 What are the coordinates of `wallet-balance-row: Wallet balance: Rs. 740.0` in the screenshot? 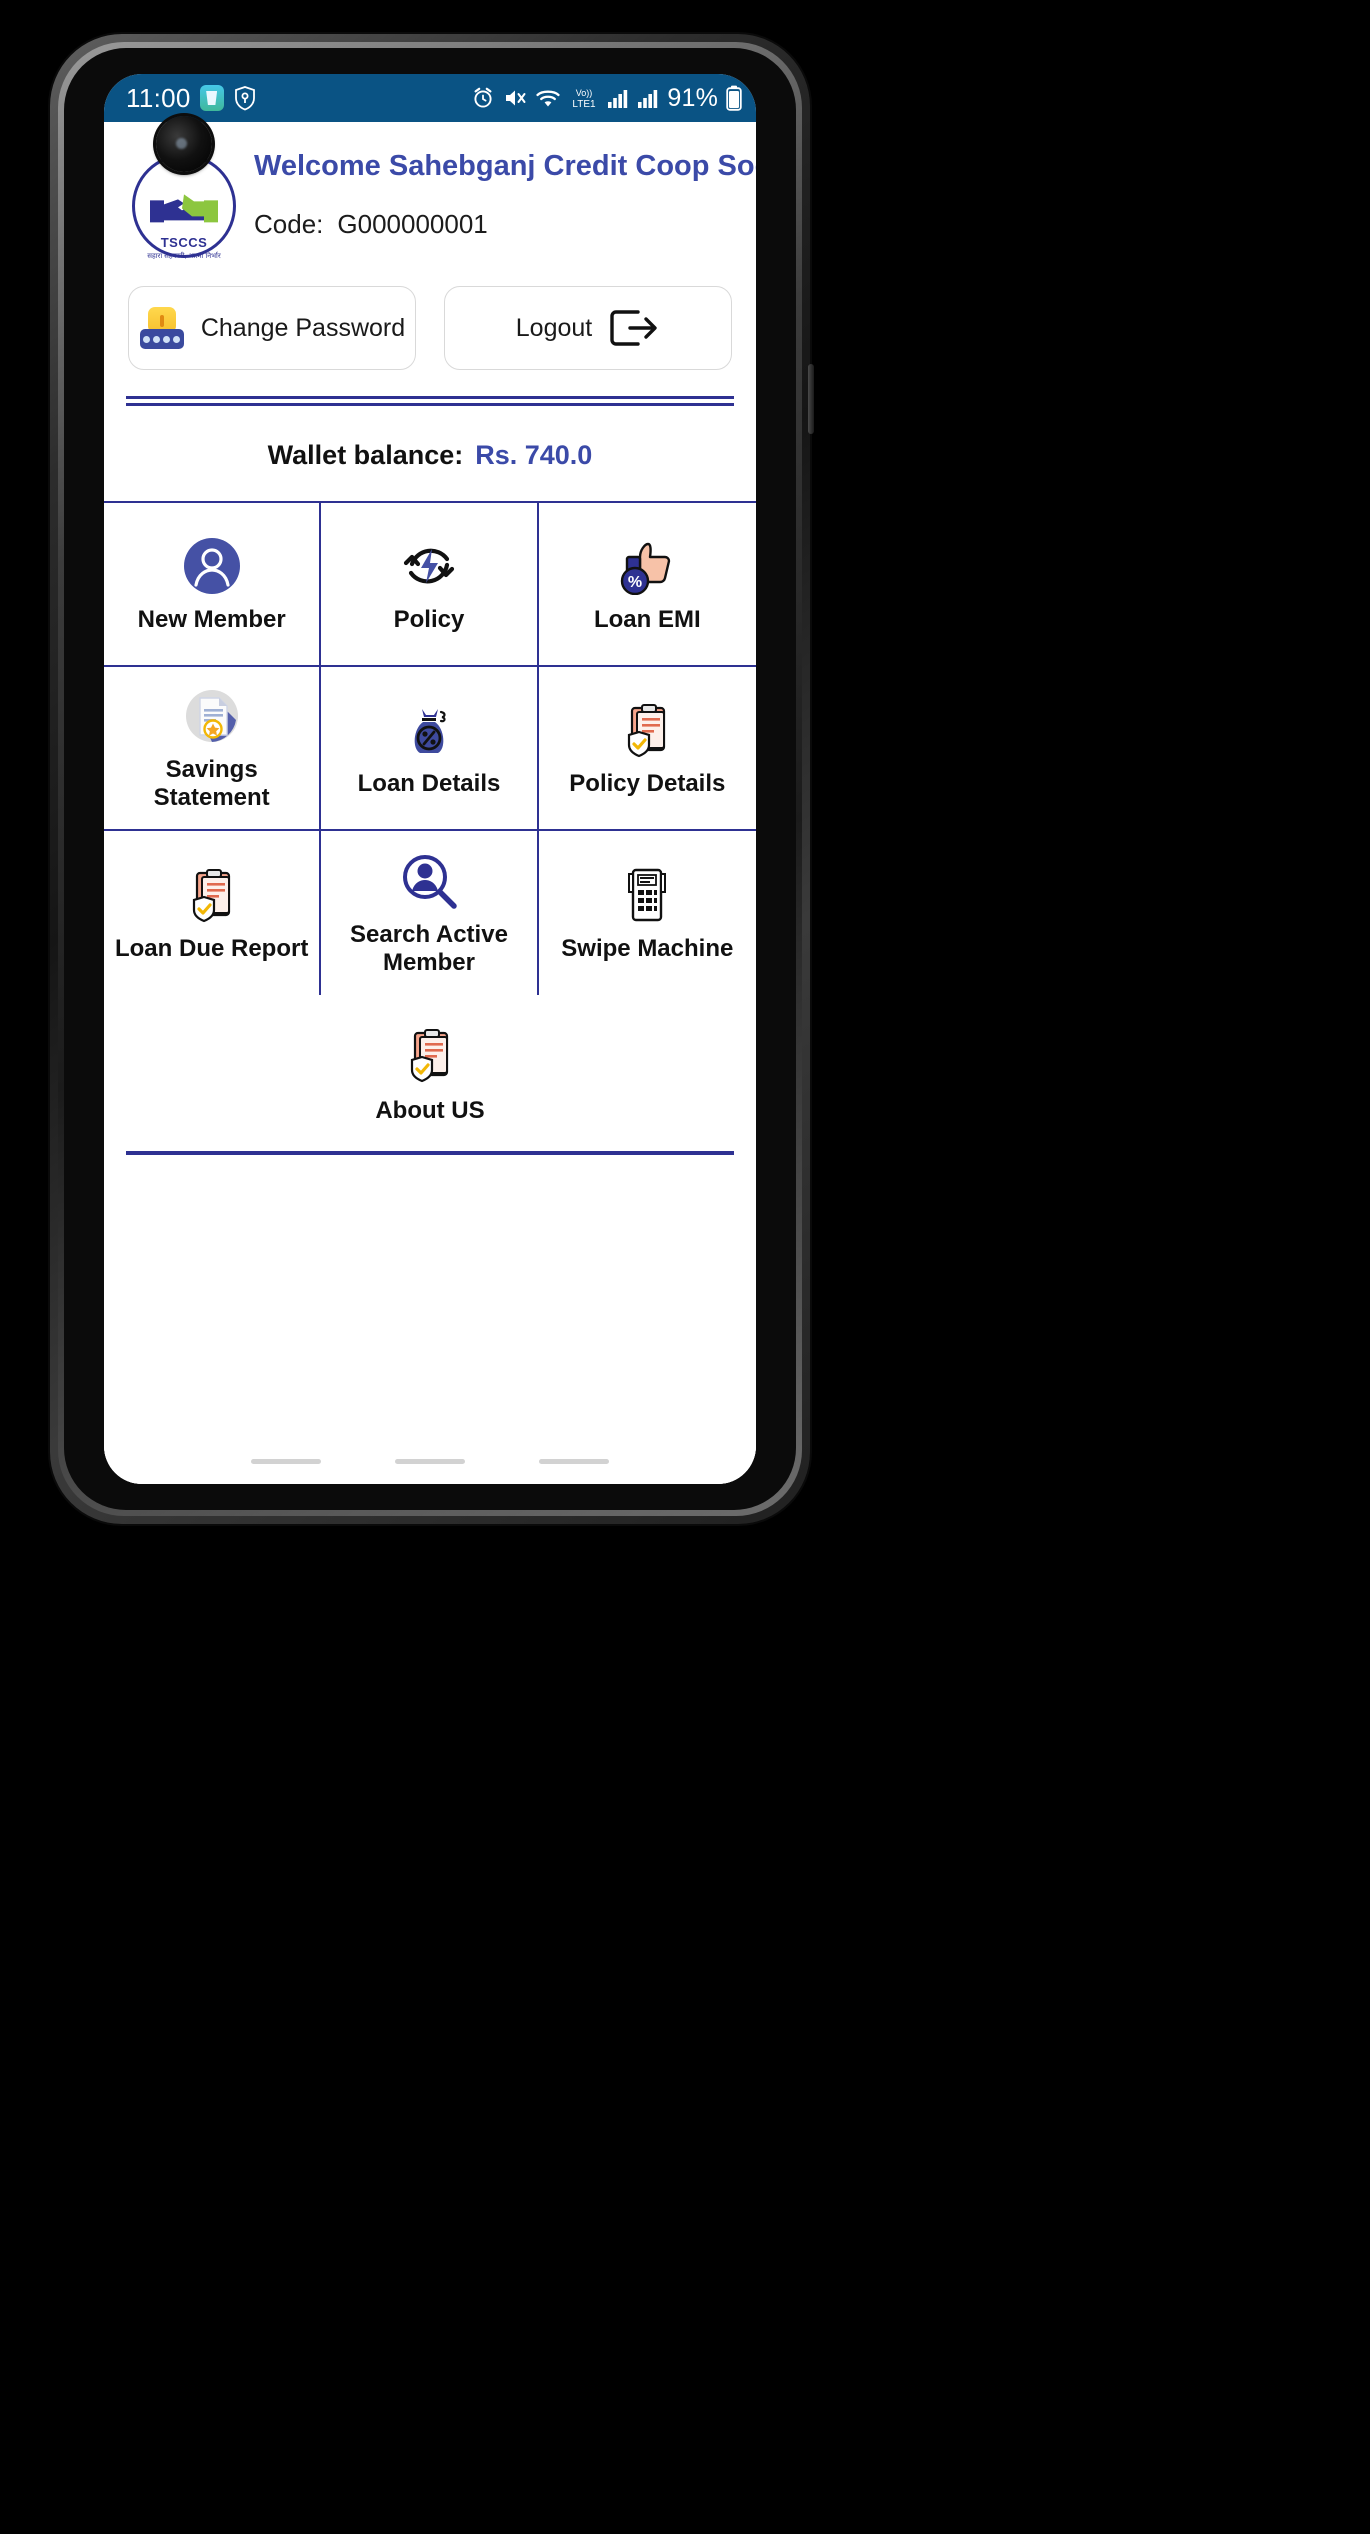 It's located at (430, 453).